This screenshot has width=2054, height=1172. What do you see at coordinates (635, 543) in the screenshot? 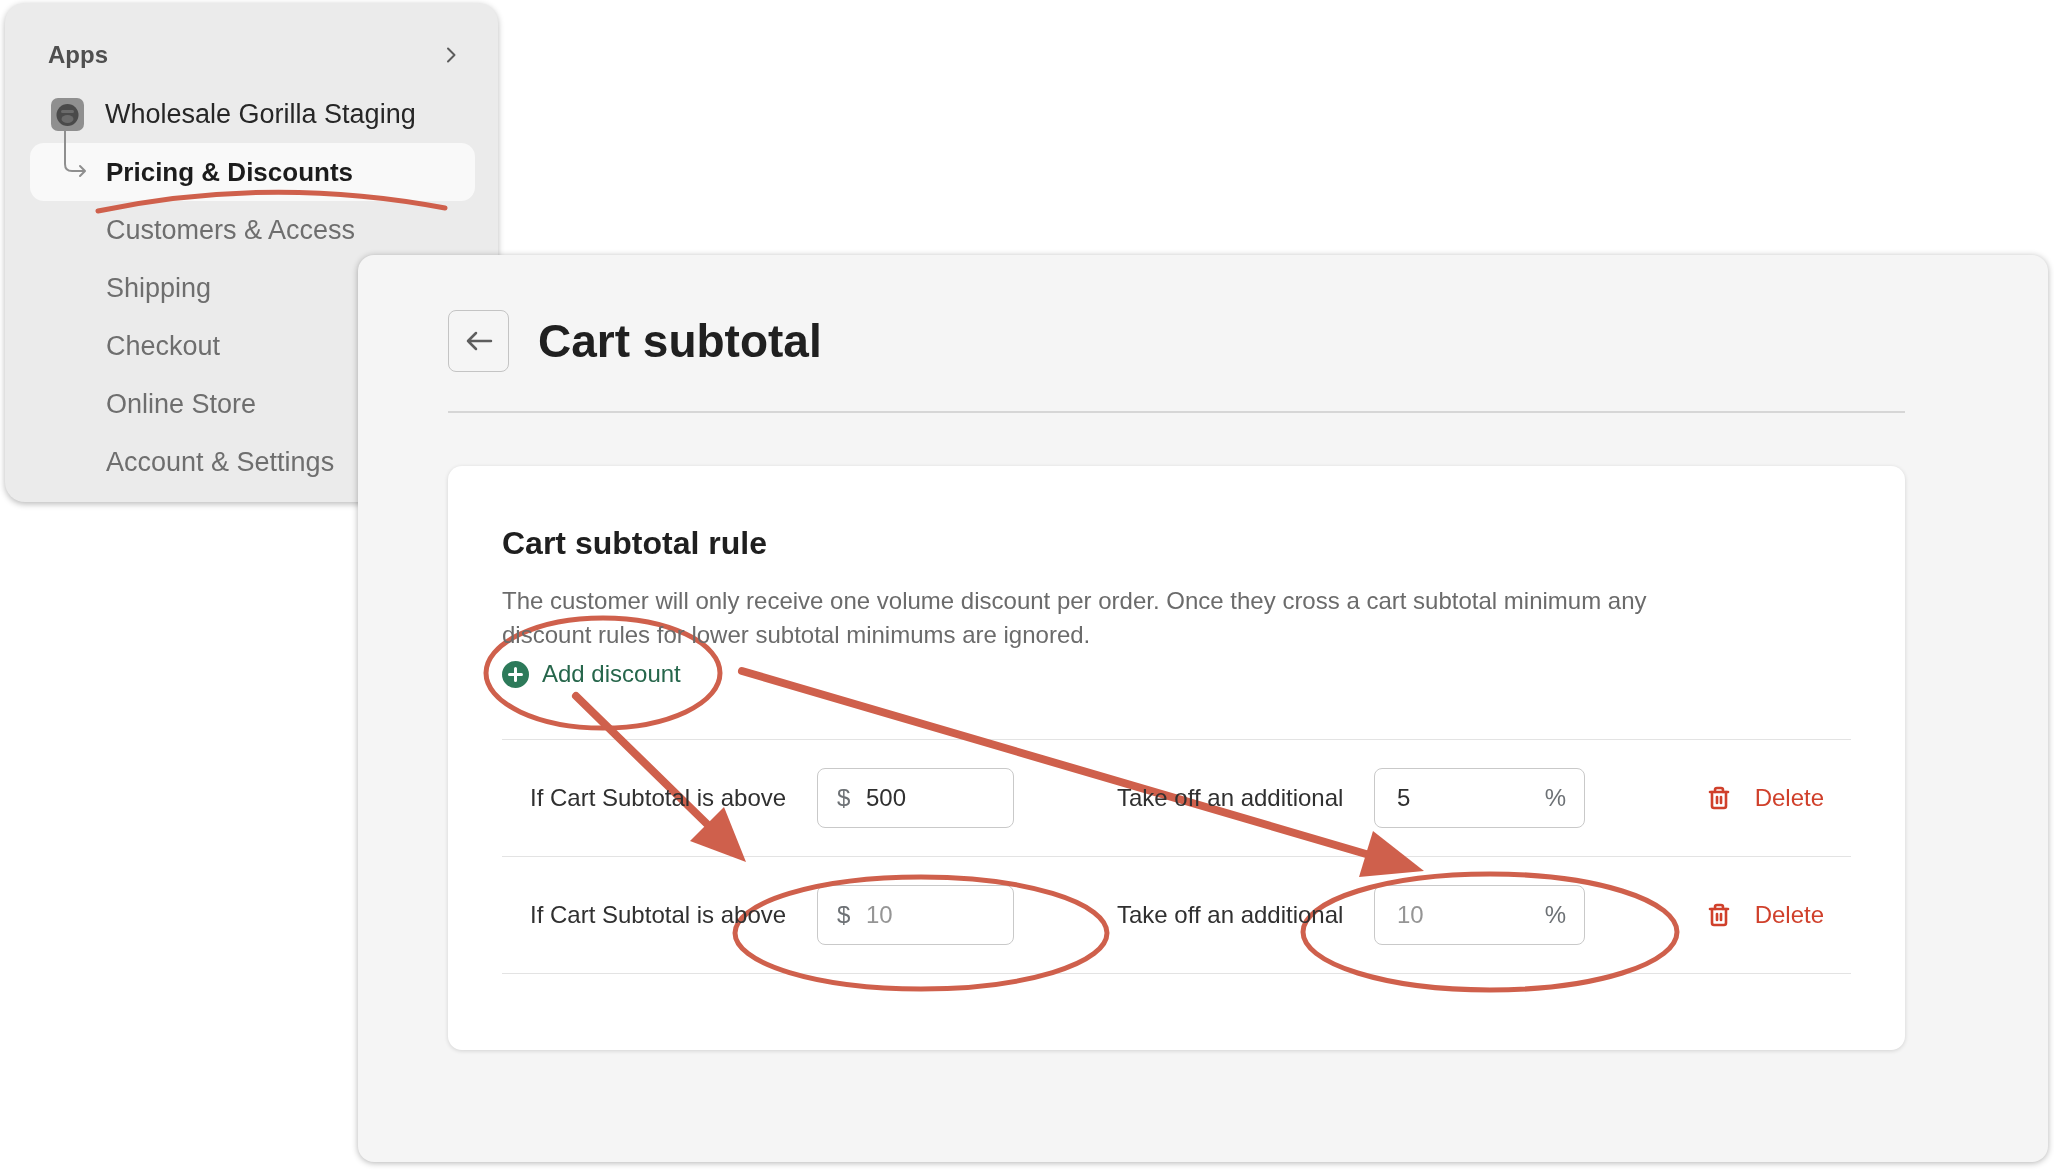
I see `card-title: Cart subtotal rule` at bounding box center [635, 543].